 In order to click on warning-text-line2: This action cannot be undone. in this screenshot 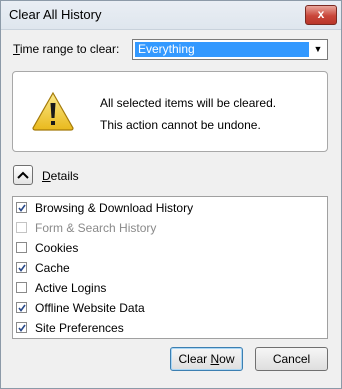, I will do `click(180, 125)`.